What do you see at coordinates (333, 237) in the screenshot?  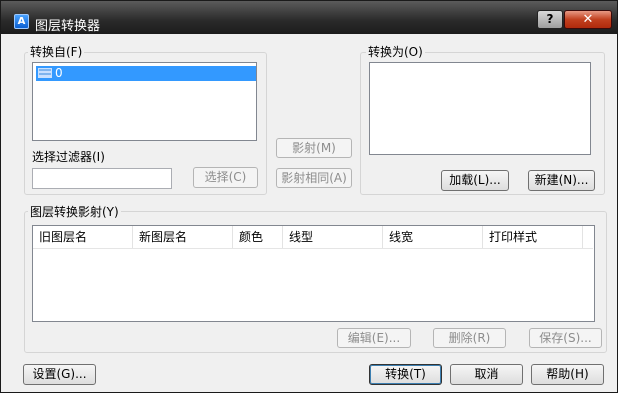 I see `column-header-linetype: 线型` at bounding box center [333, 237].